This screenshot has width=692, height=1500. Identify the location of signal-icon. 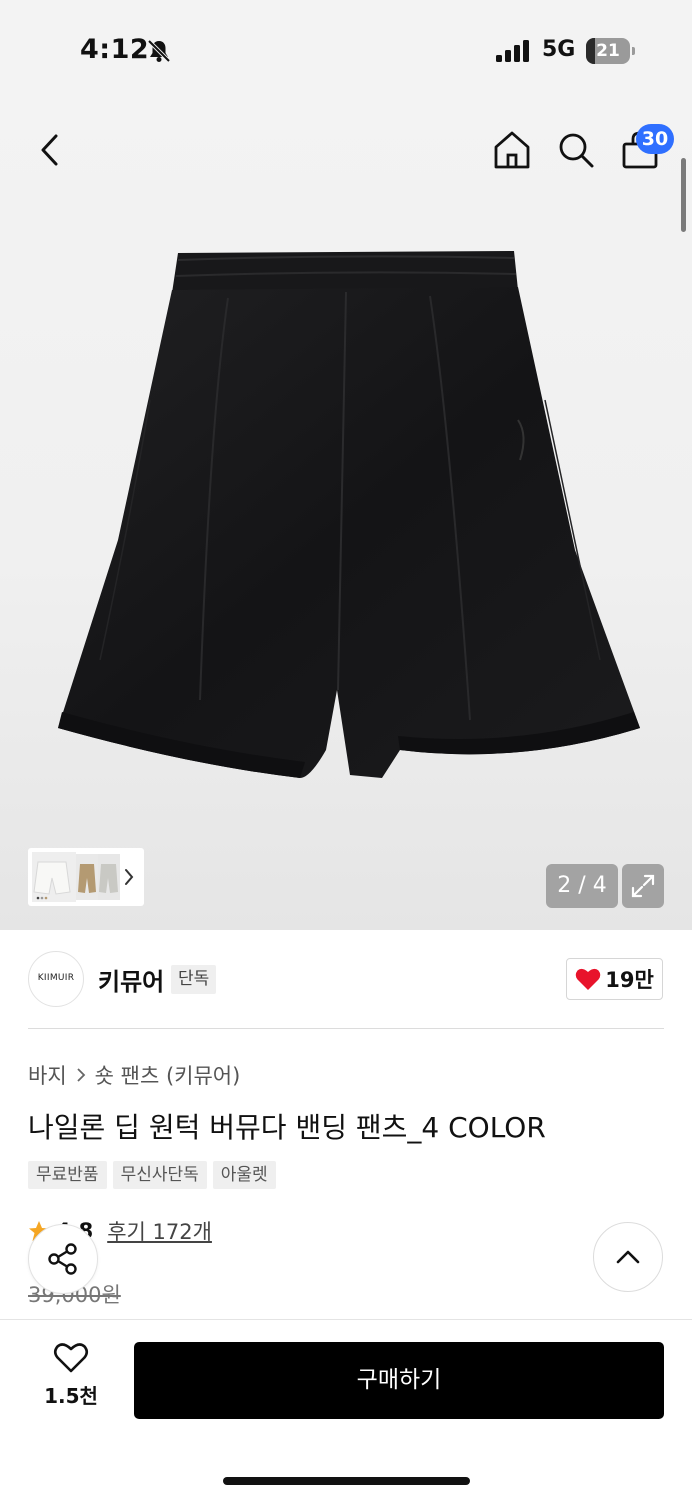
(512, 51).